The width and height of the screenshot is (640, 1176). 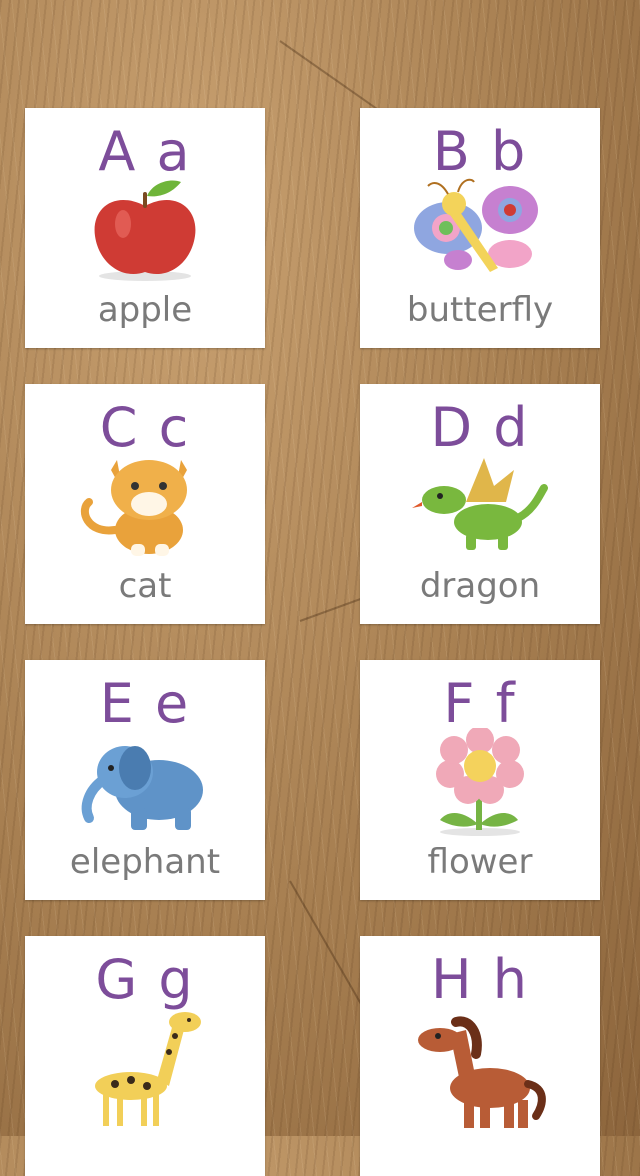 What do you see at coordinates (480, 979) in the screenshot?
I see `letter-pair: H h` at bounding box center [480, 979].